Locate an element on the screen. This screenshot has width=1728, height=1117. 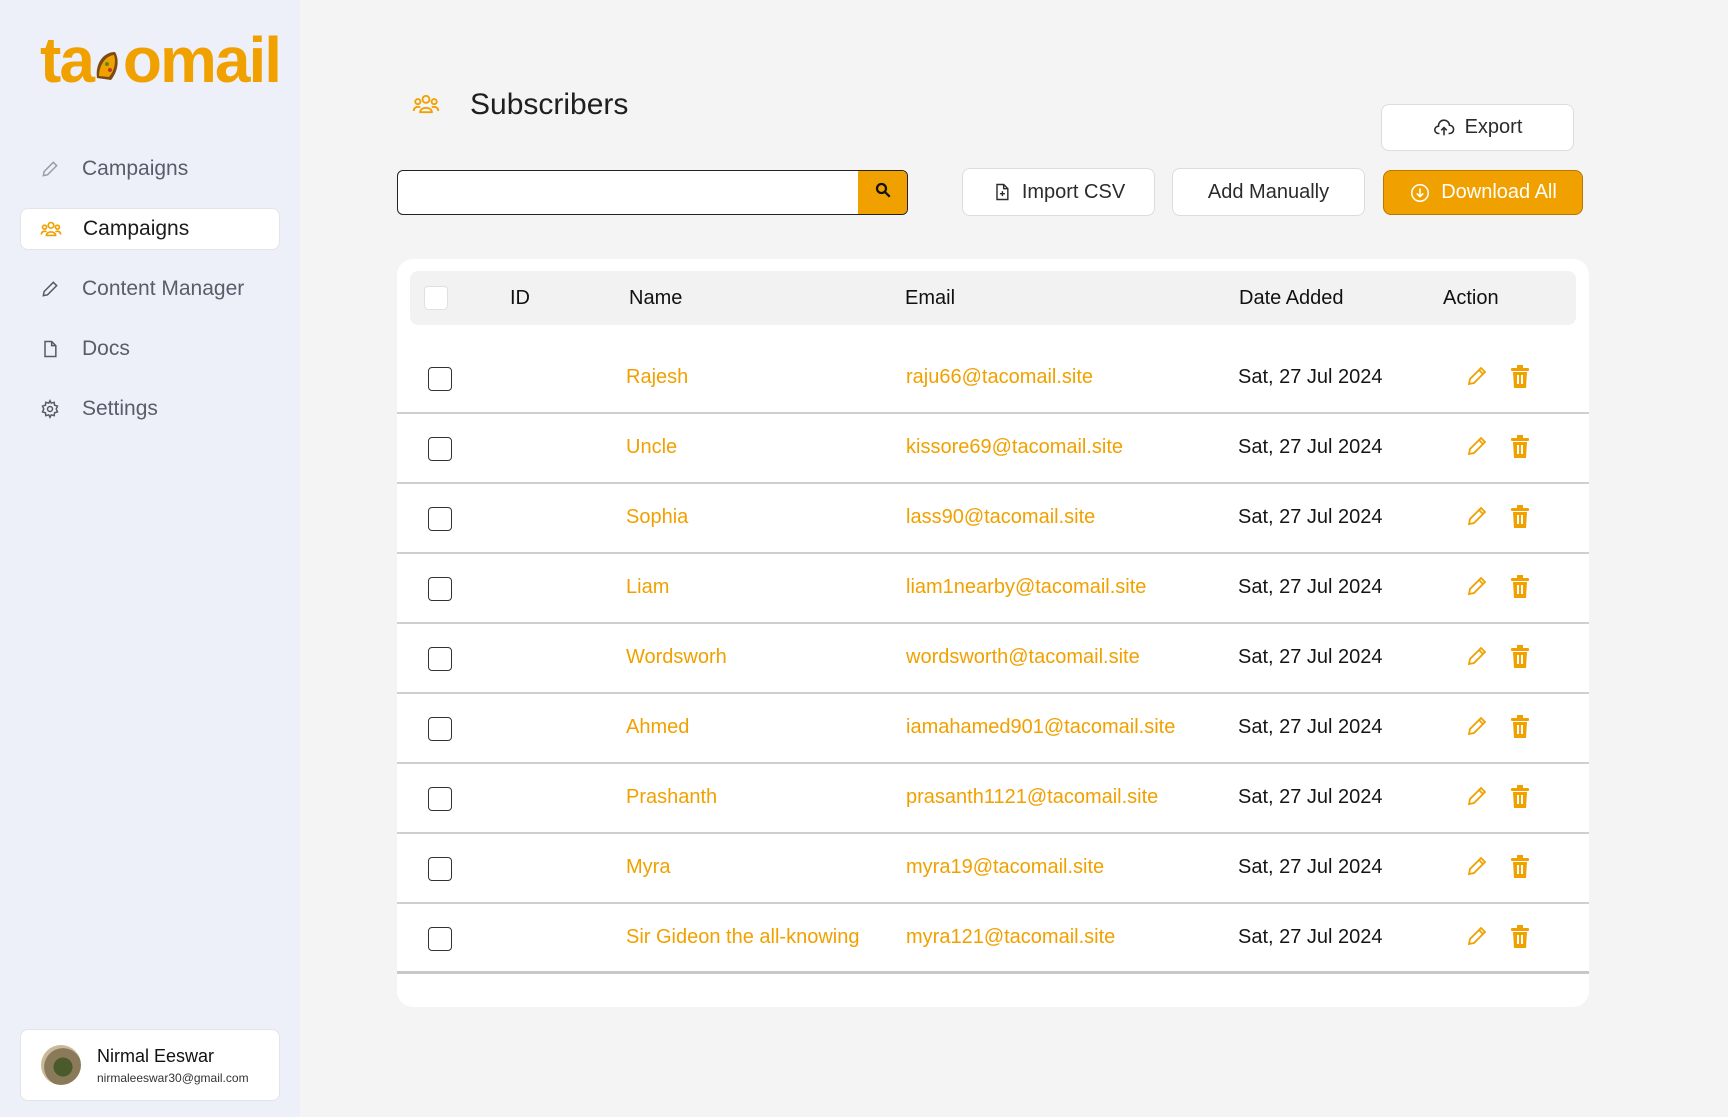
add-manually-button: Add Manually is located at coordinates (1268, 192).